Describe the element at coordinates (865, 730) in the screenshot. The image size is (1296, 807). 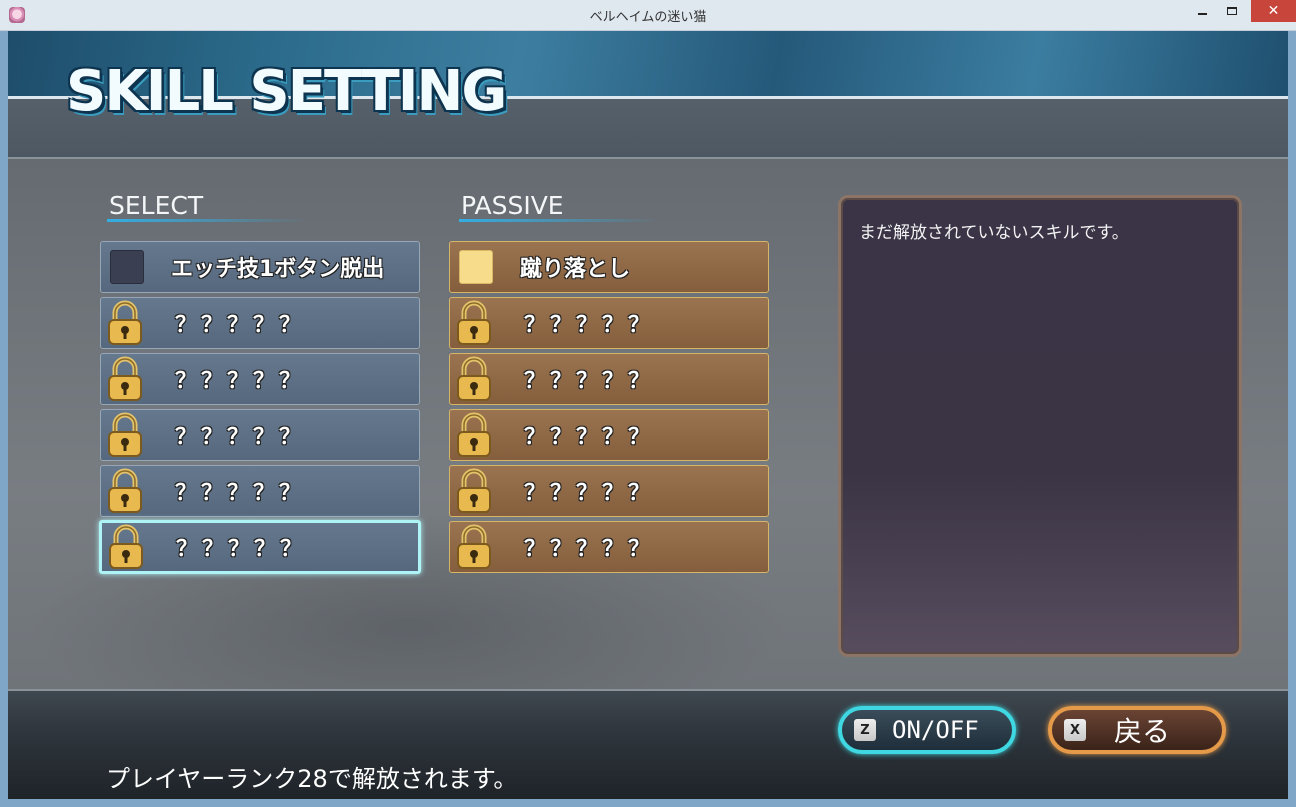
I see `z-key-icon: Z` at that location.